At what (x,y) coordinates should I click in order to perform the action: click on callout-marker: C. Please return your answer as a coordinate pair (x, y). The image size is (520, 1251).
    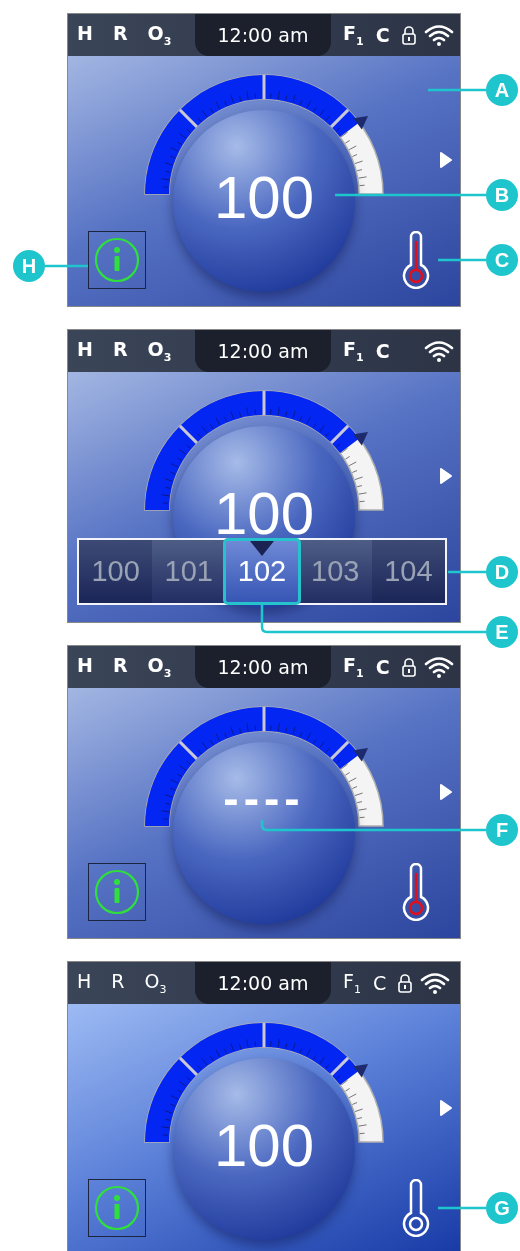
    Looking at the image, I should click on (502, 260).